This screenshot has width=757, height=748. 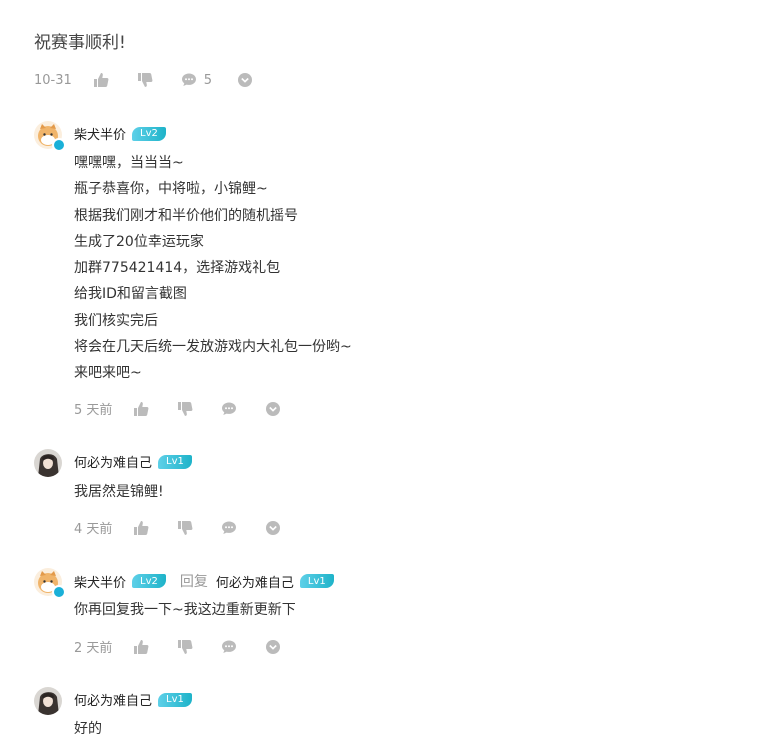 I want to click on reply-count: 5, so click(x=208, y=80).